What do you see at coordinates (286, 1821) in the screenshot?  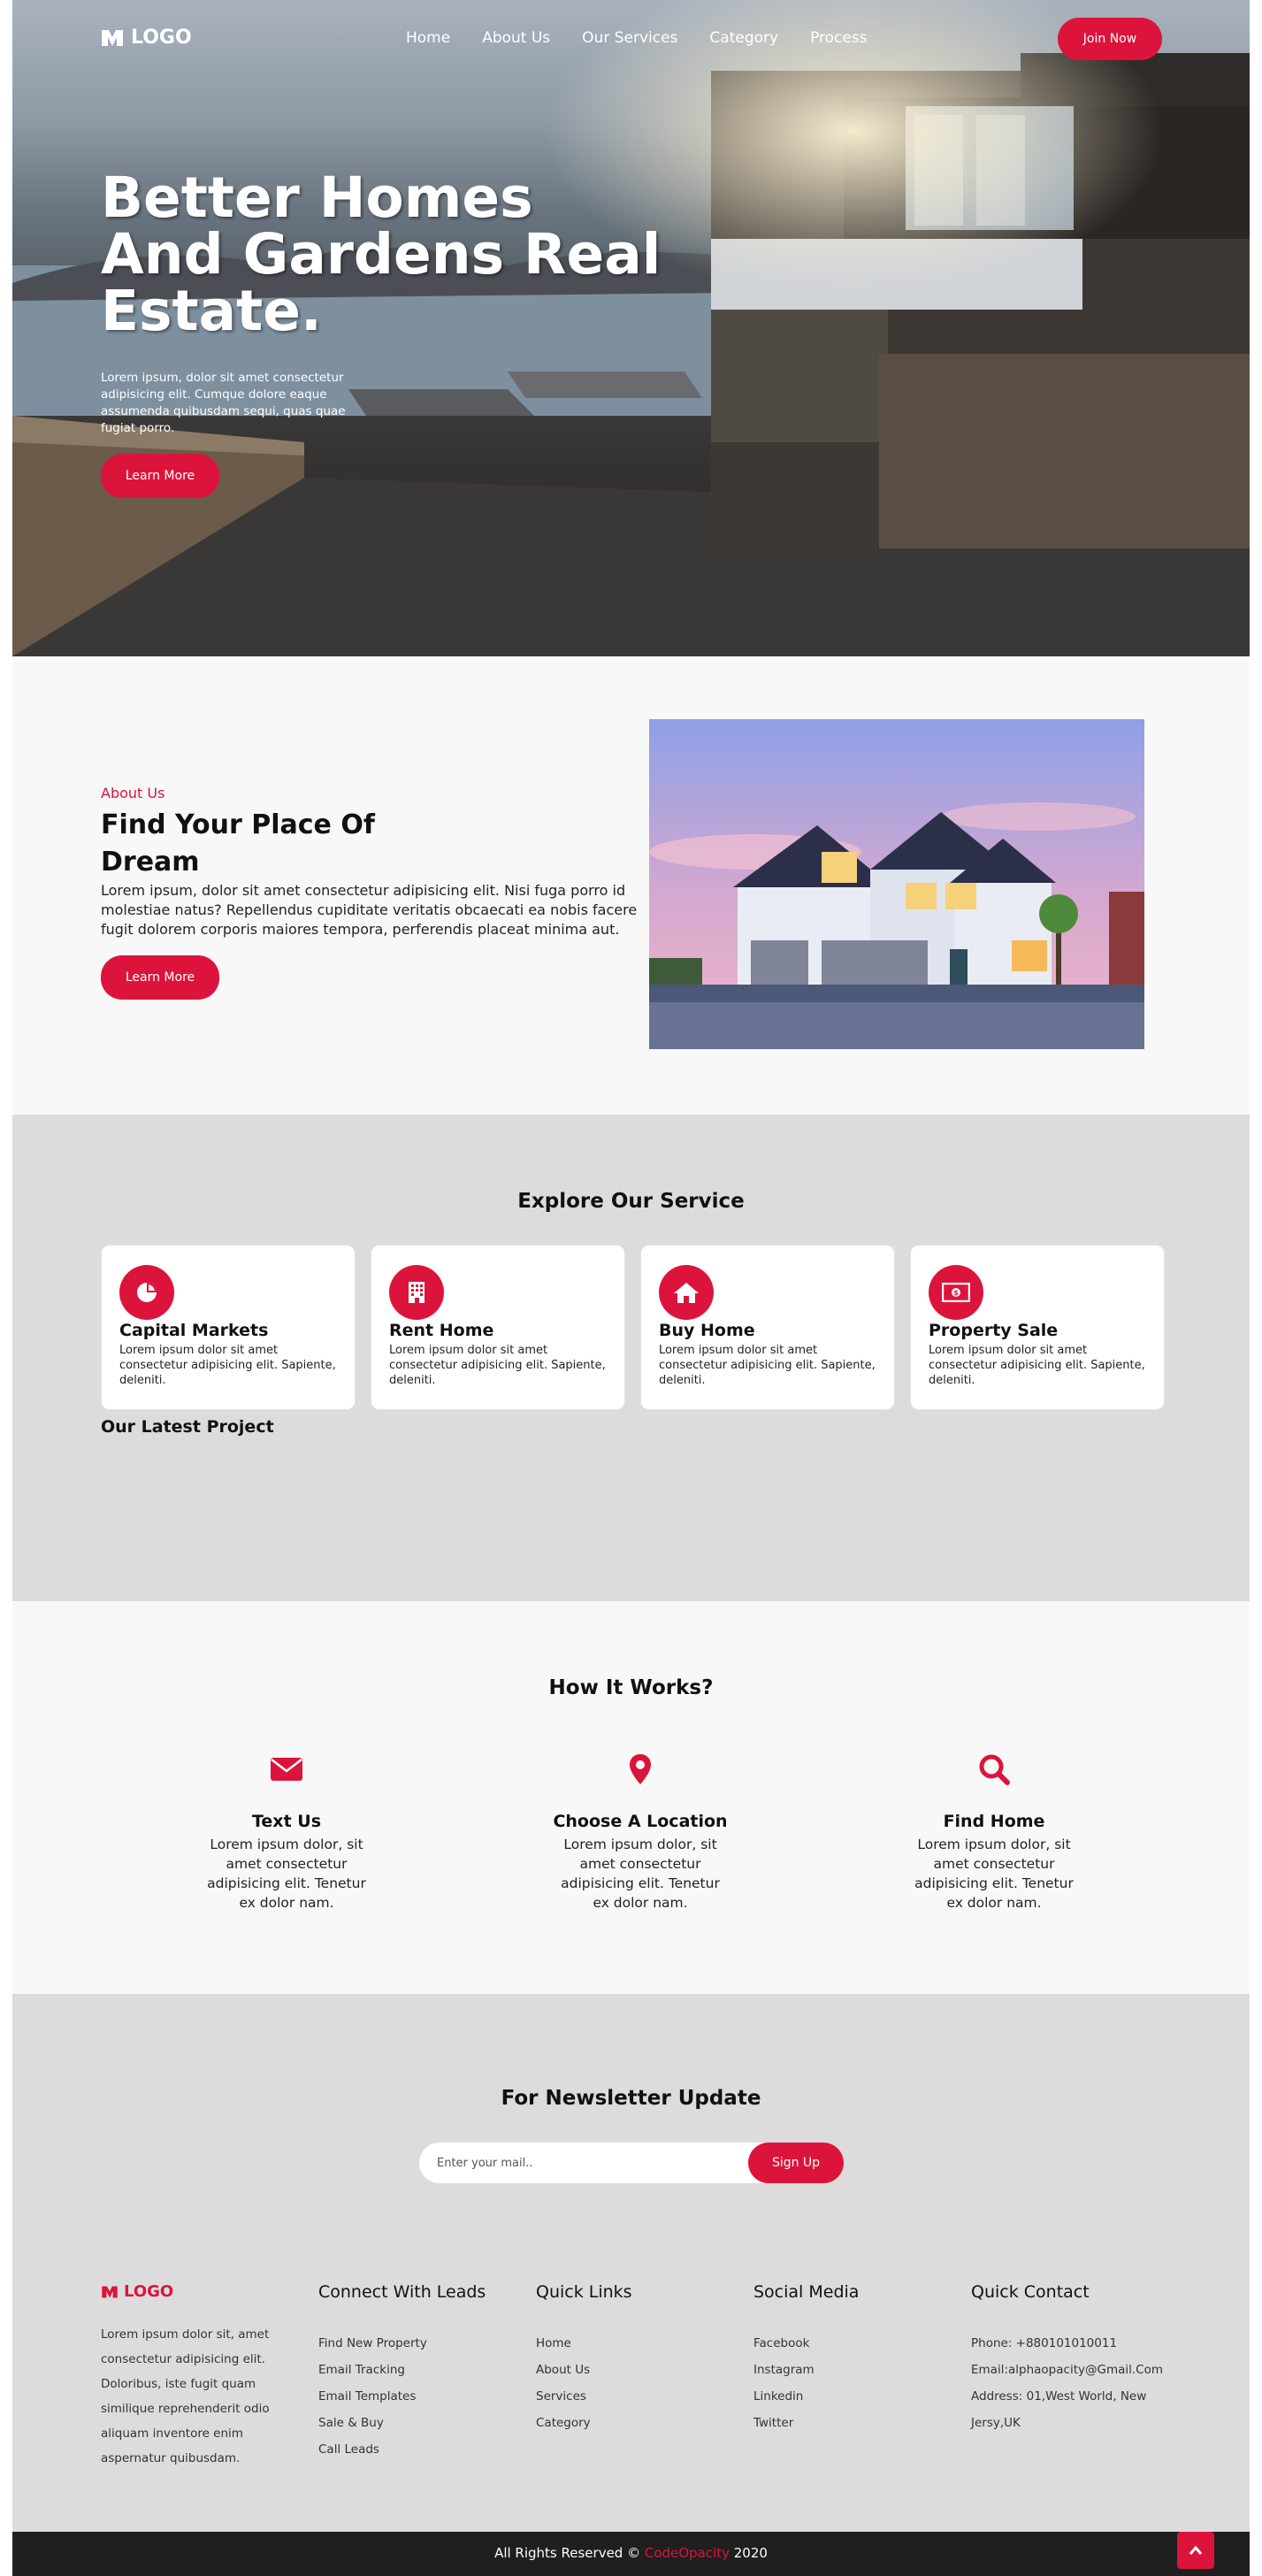 I see `step-title: Text Us` at bounding box center [286, 1821].